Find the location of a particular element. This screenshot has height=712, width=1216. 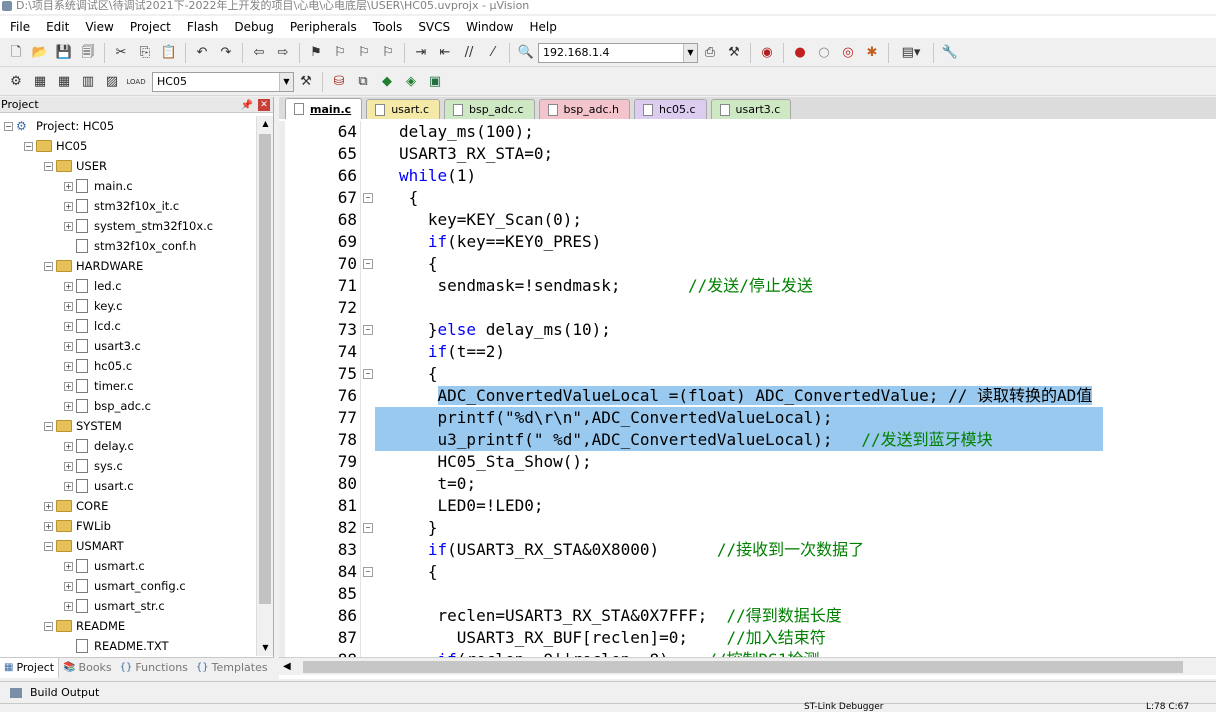

tree-file-usart-c: + usart.c is located at coordinates (99, 486).